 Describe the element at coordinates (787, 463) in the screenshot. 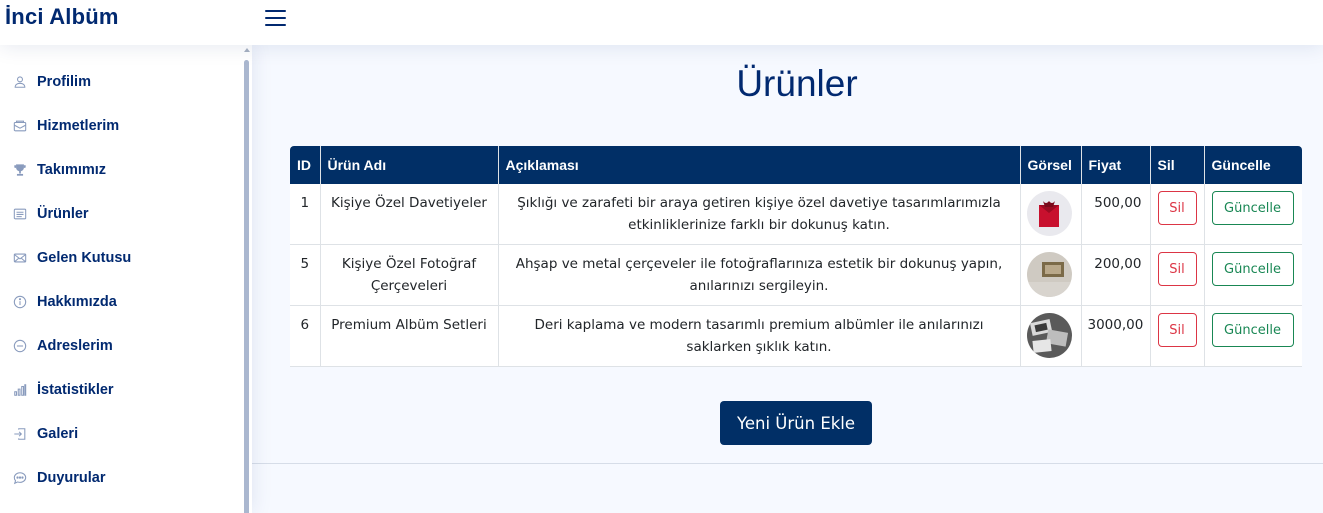

I see `footer-divider` at that location.